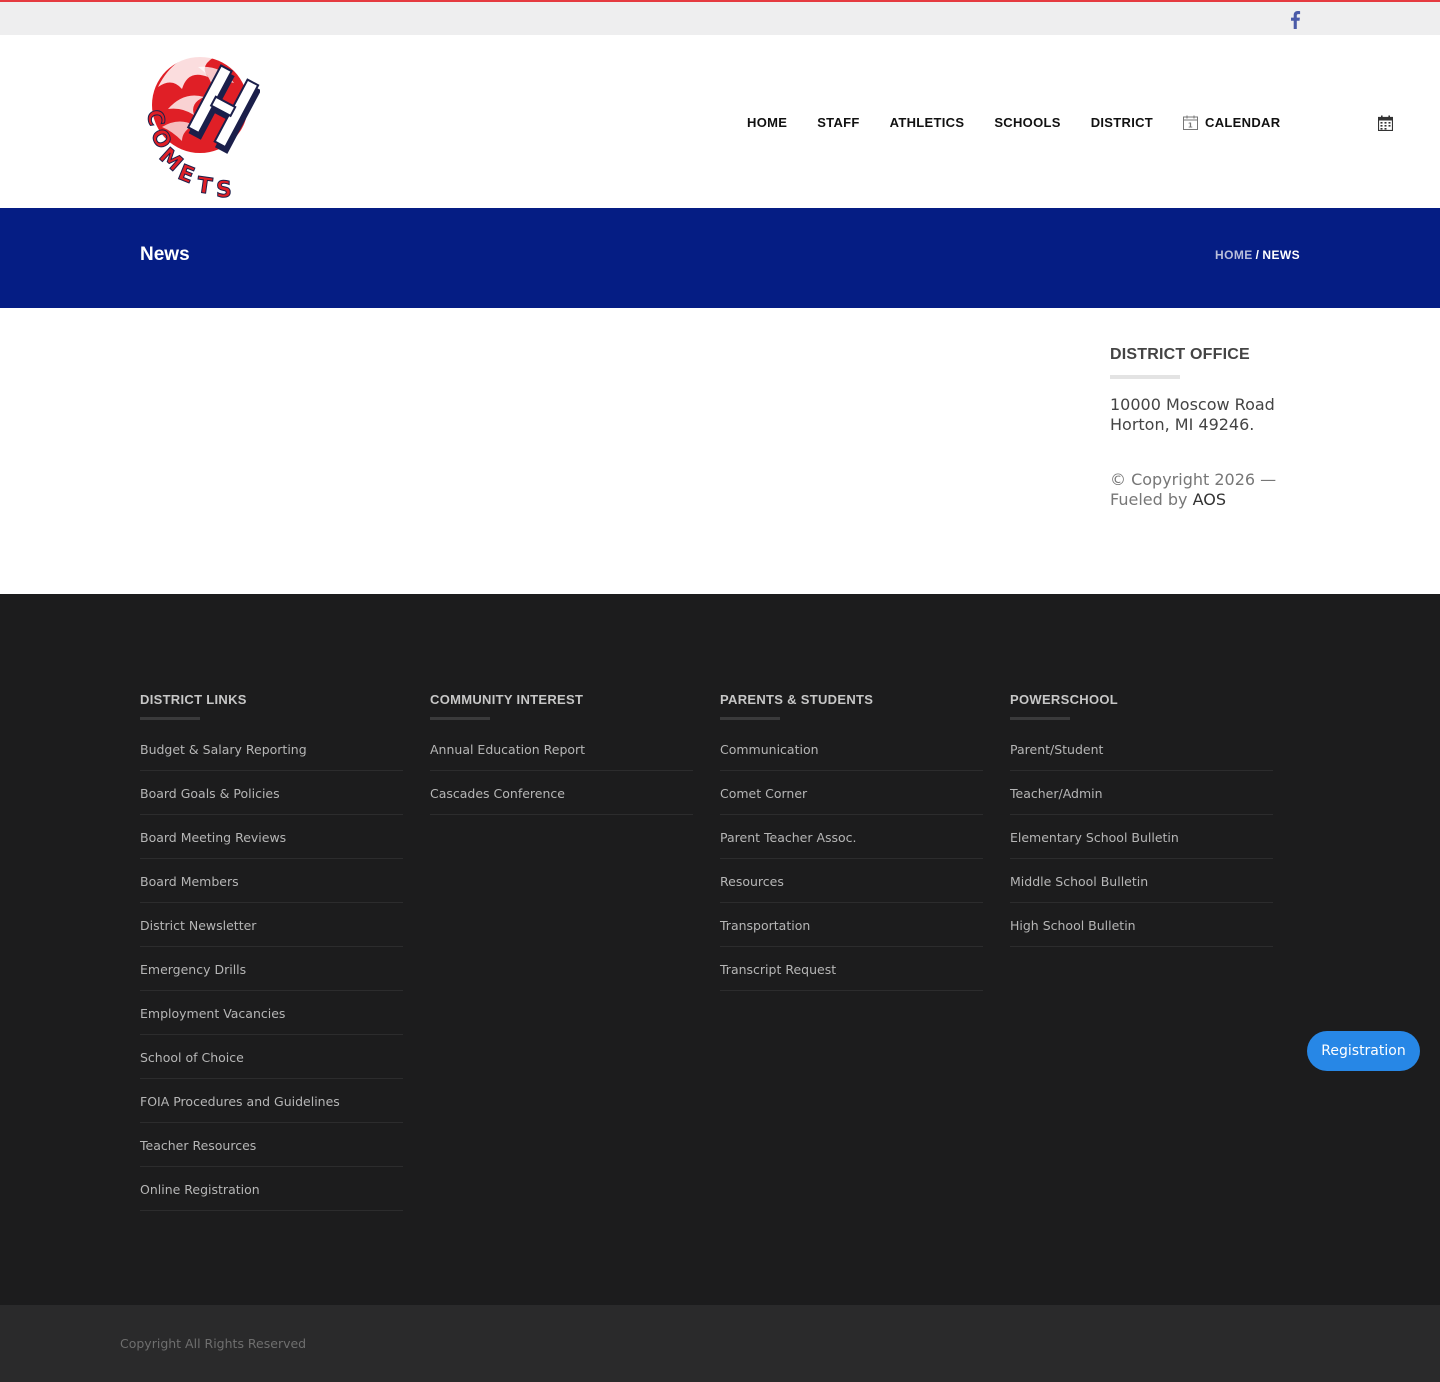  I want to click on comets-logo: C O M E T S, so click(199, 123).